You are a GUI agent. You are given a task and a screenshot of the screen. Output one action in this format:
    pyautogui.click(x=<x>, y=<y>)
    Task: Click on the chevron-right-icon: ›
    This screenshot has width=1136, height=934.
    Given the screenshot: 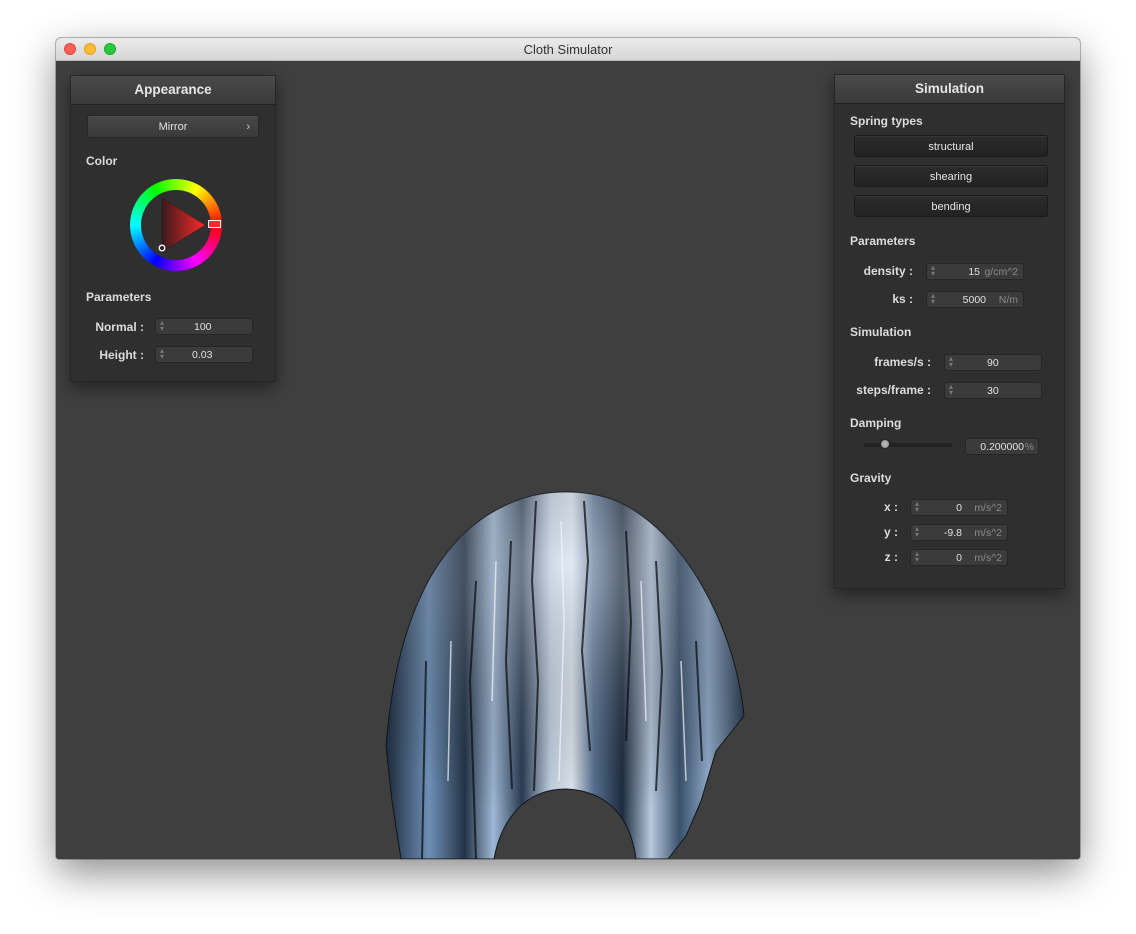 What is the action you would take?
    pyautogui.click(x=248, y=127)
    